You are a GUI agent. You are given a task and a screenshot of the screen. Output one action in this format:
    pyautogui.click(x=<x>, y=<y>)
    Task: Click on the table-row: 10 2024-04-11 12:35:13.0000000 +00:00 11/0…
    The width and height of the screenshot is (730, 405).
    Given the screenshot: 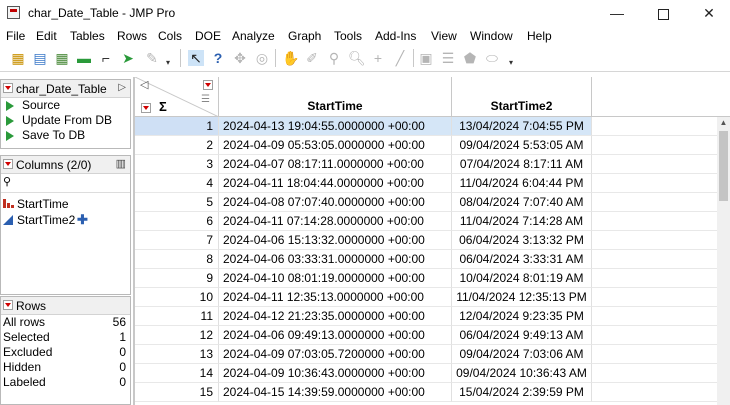 What is the action you would take?
    pyautogui.click(x=432, y=297)
    